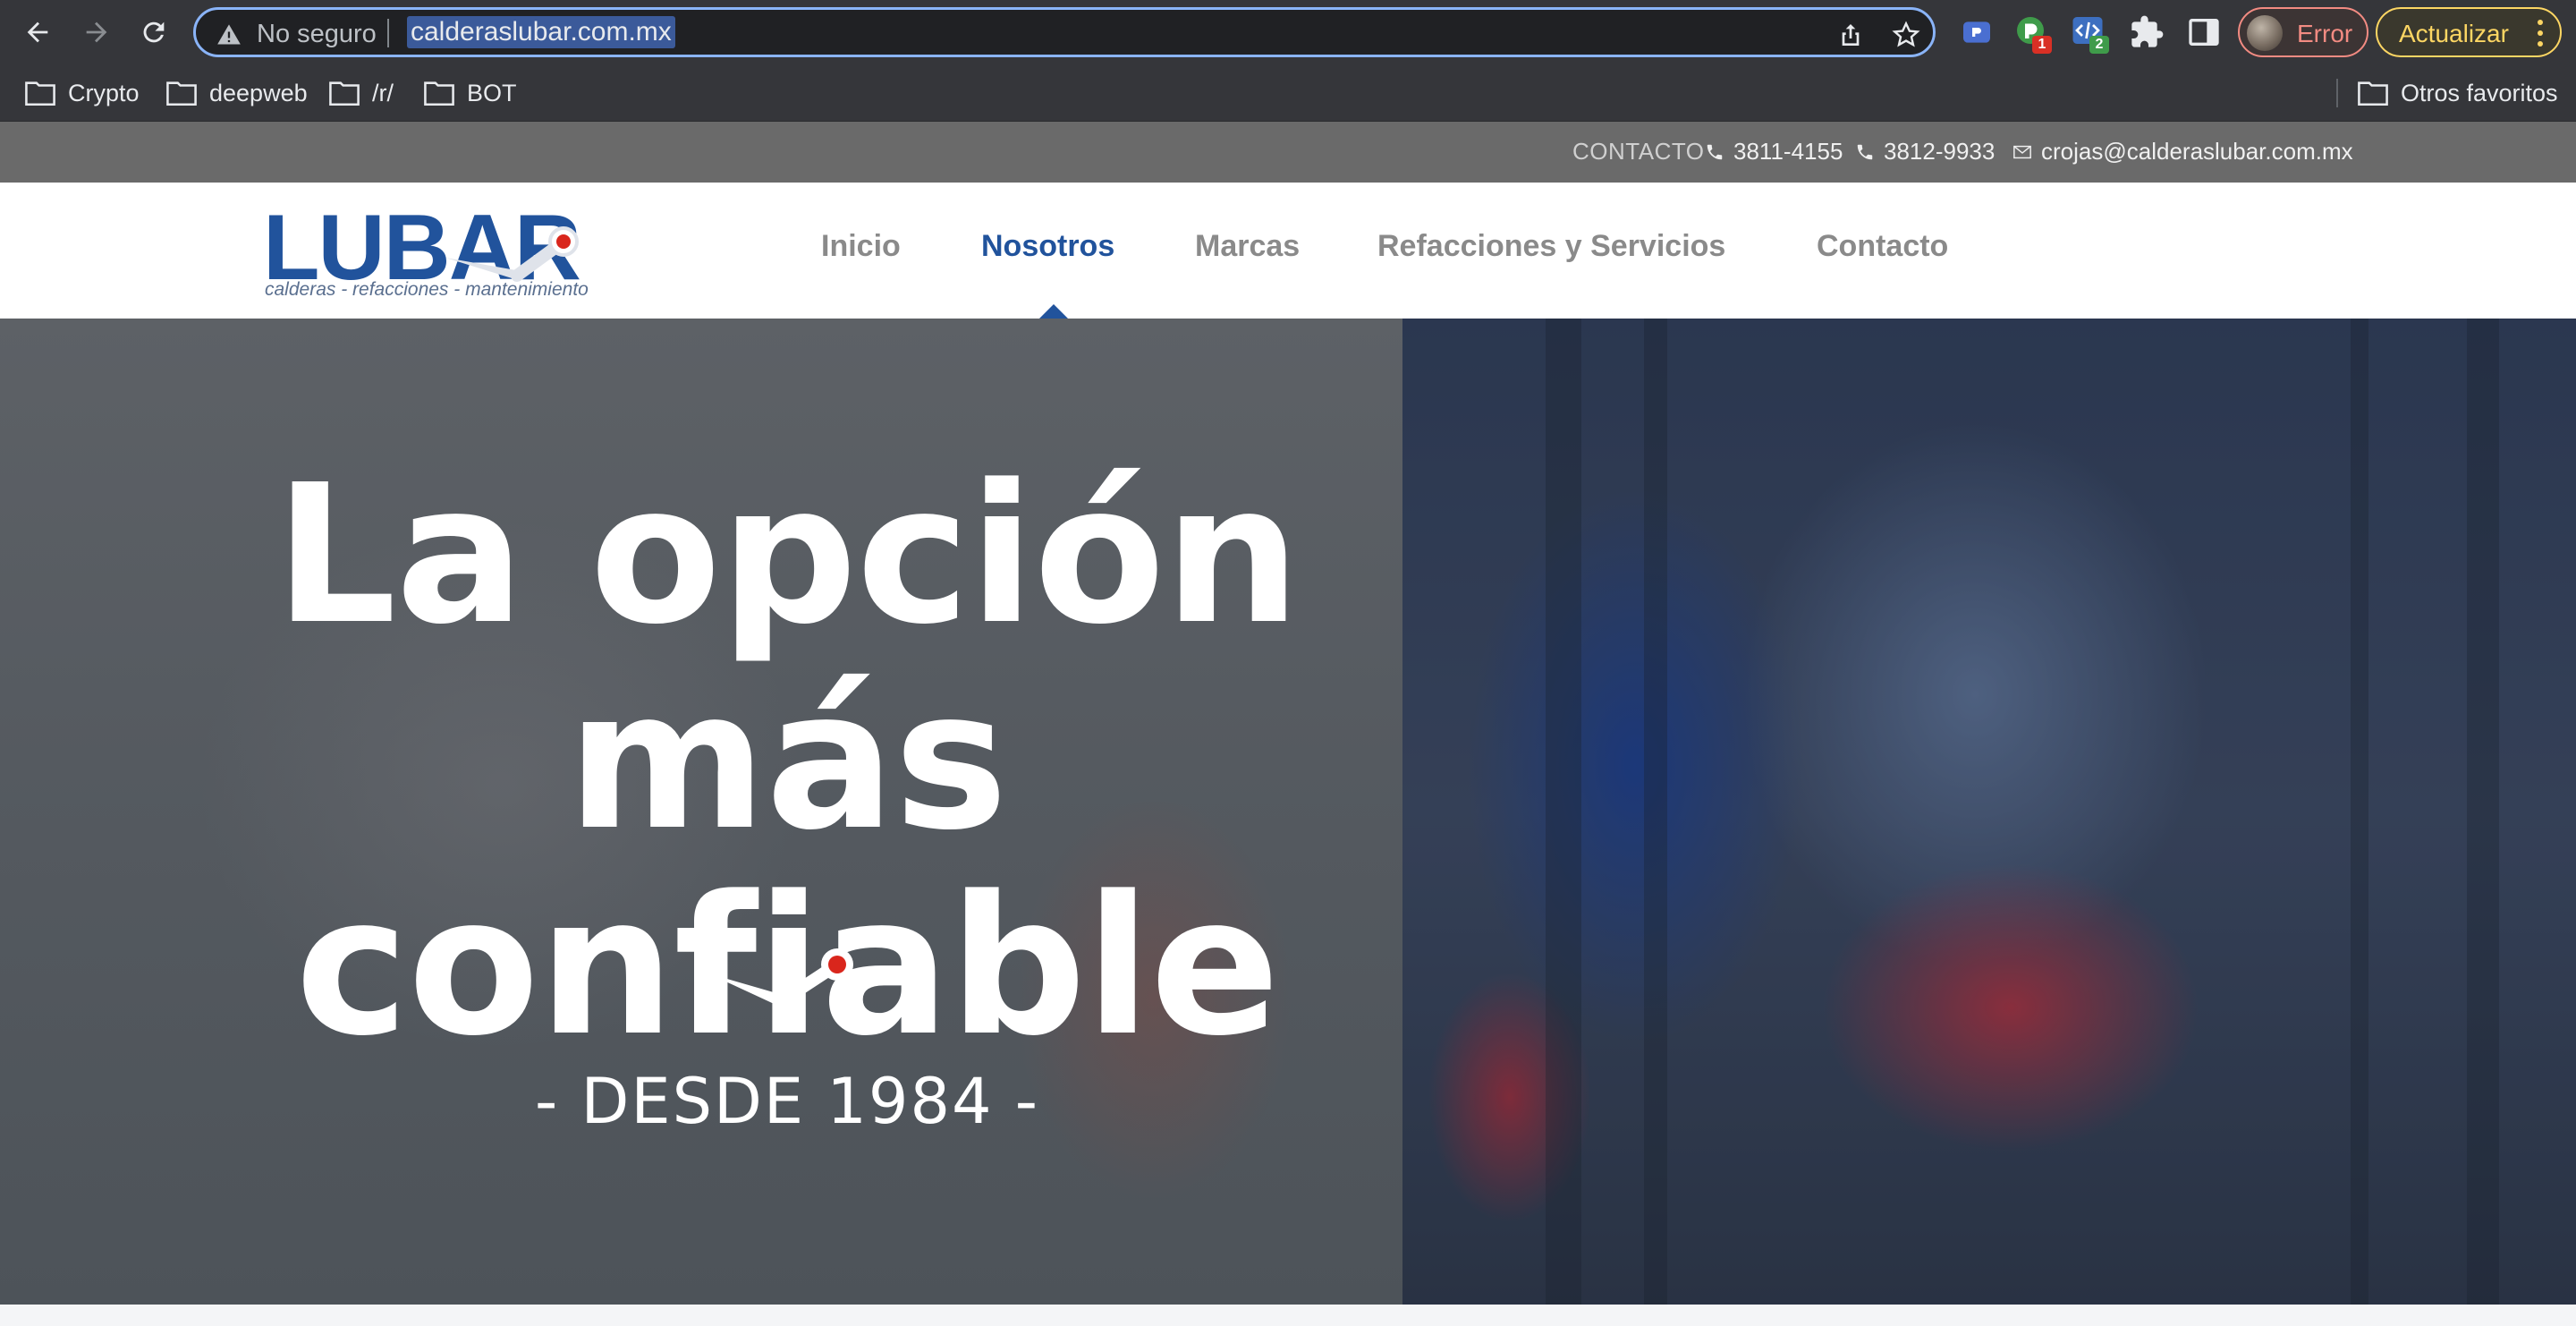 The width and height of the screenshot is (2576, 1326). Describe the element at coordinates (1288, 93) in the screenshot. I see `bookmarks-bar: Crypto deepweb /r/ BOT Otros favoritos` at that location.